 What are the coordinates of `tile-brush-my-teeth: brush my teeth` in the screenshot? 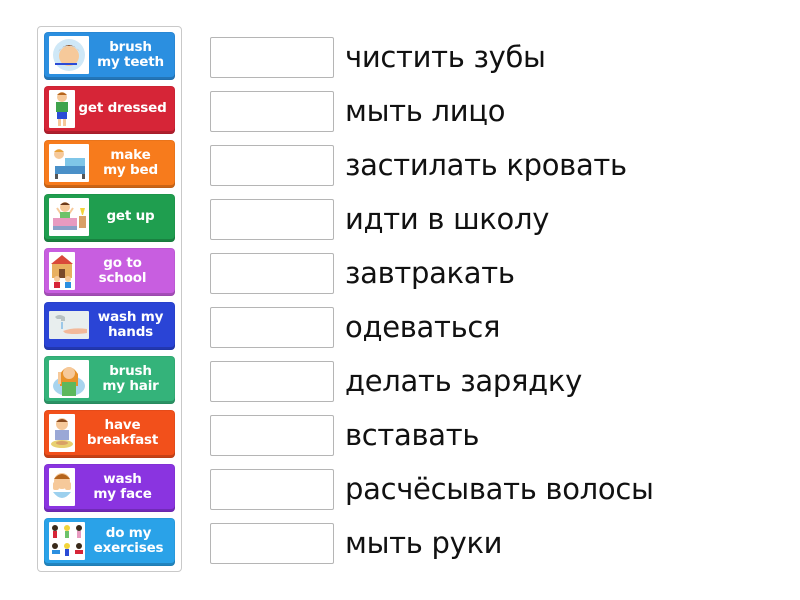 It's located at (109, 56).